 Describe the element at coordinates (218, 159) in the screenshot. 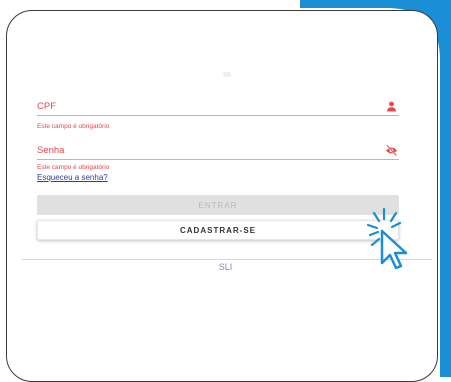

I see `password-field` at that location.